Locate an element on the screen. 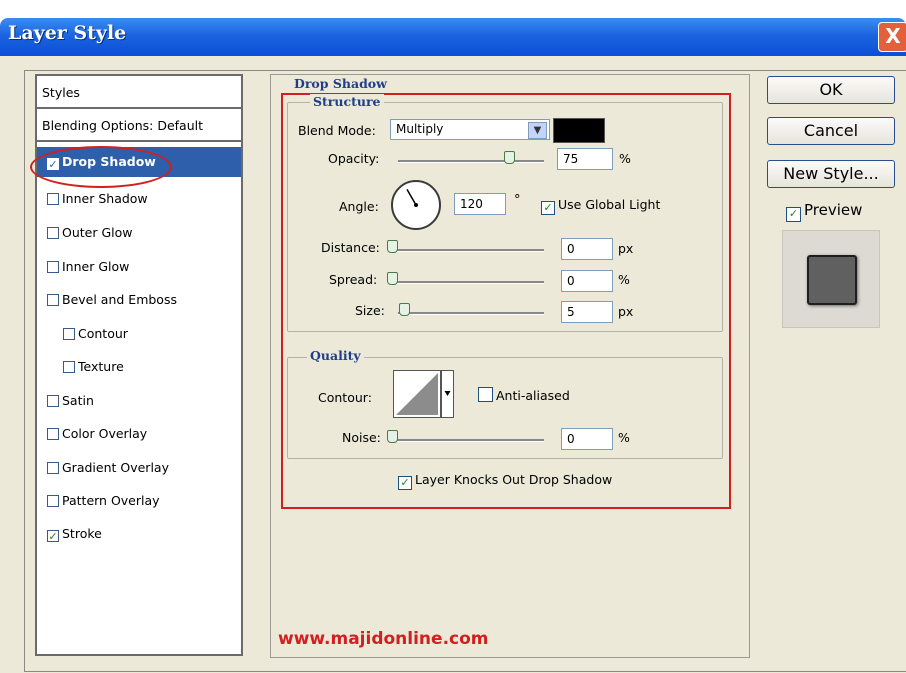  styles-list-item: Outer Glow is located at coordinates (139, 232).